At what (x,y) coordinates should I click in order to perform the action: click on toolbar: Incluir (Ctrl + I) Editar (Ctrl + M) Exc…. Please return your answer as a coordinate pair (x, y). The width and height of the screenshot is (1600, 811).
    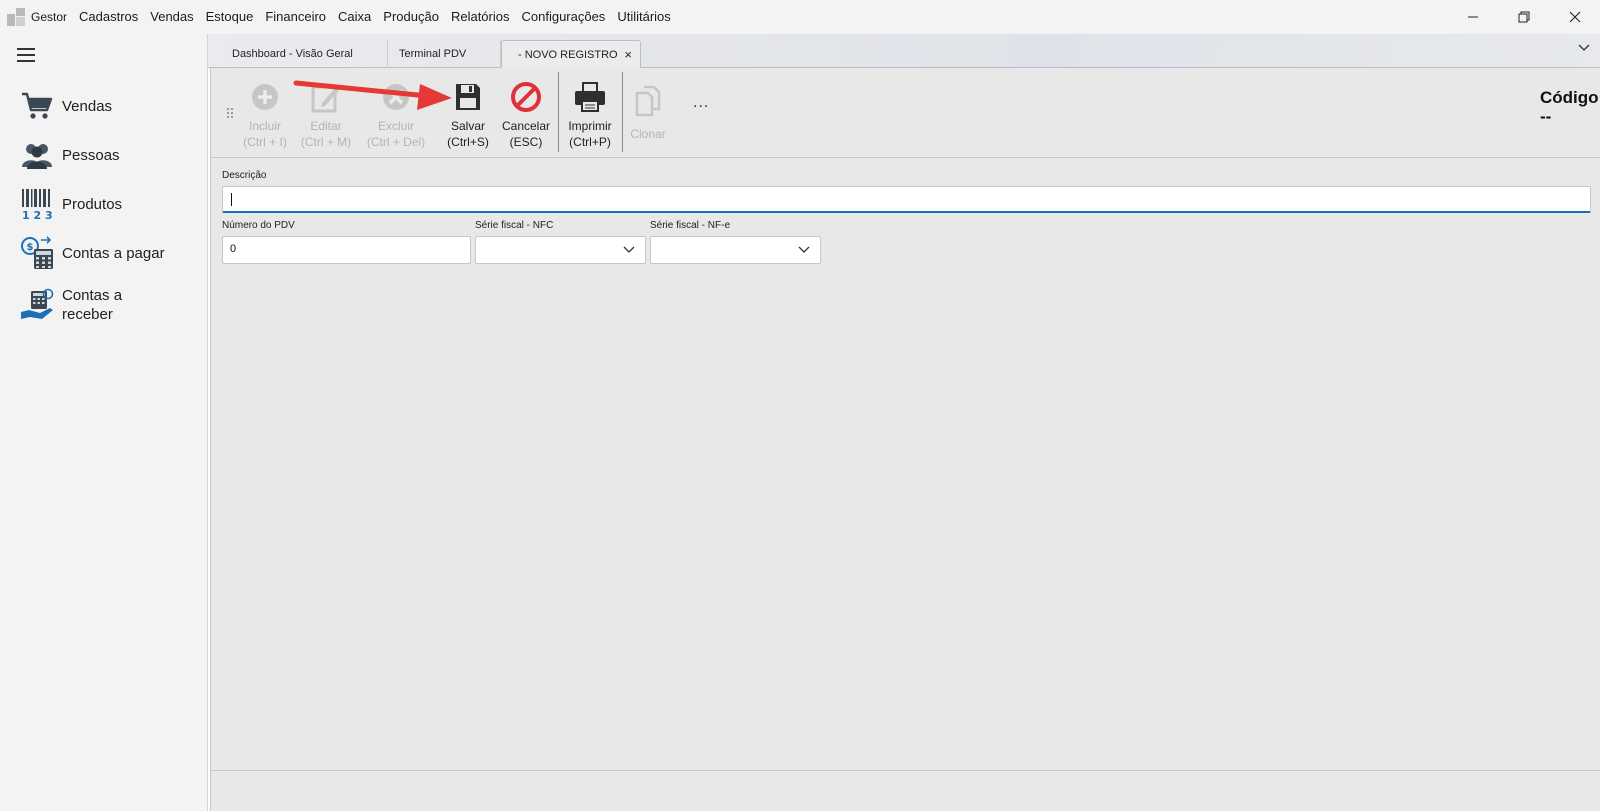
    Looking at the image, I should click on (905, 113).